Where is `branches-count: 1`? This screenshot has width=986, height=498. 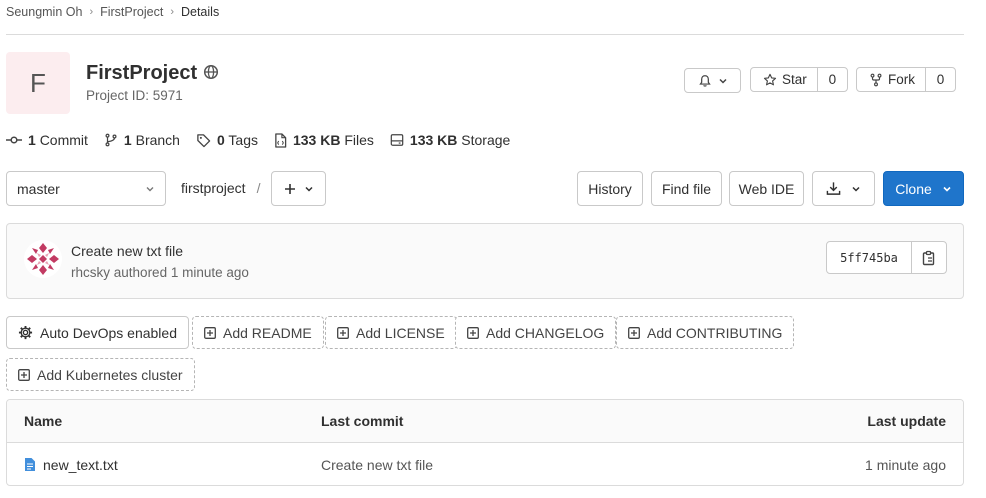 branches-count: 1 is located at coordinates (127, 140).